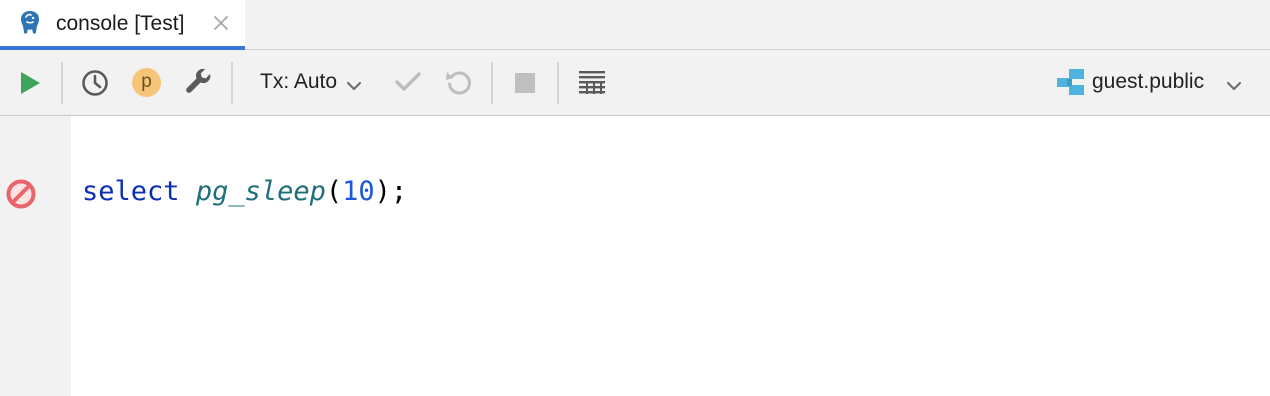  I want to click on schema-selector: guest.public, so click(1148, 82).